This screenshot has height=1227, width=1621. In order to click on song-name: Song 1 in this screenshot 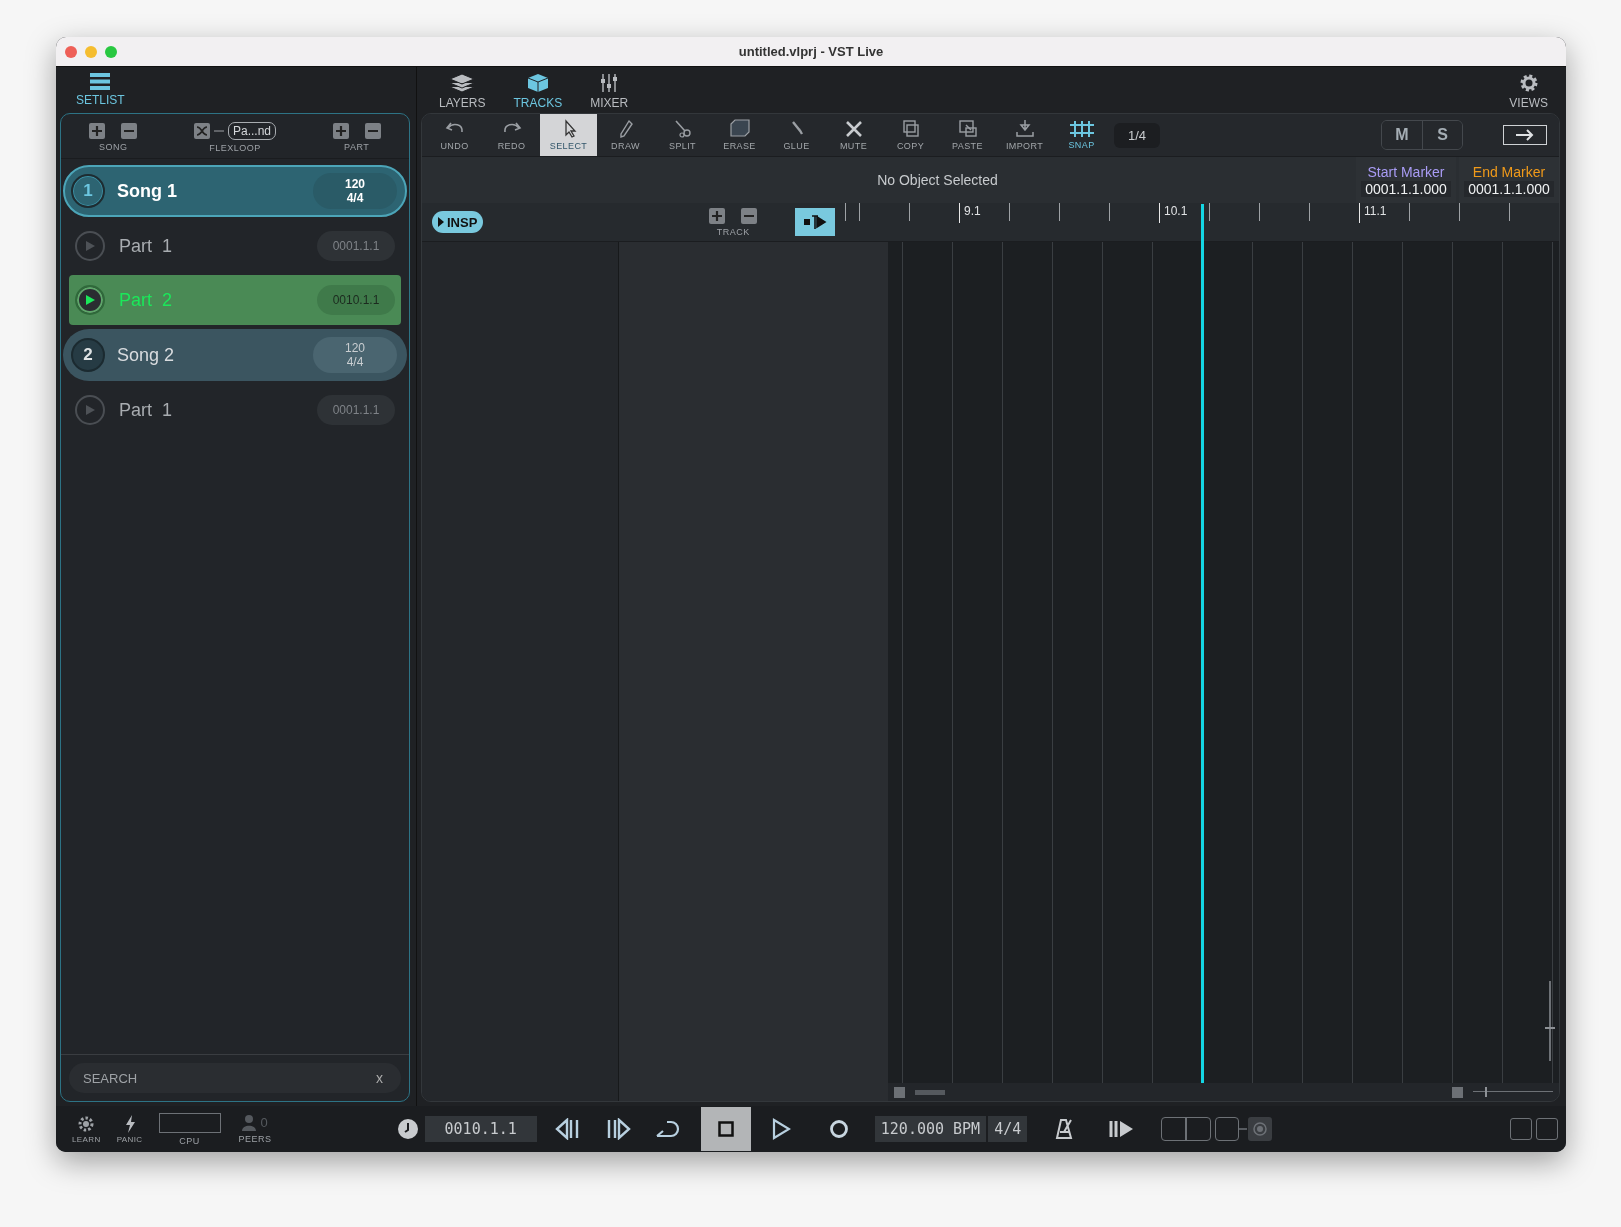, I will do `click(147, 191)`.